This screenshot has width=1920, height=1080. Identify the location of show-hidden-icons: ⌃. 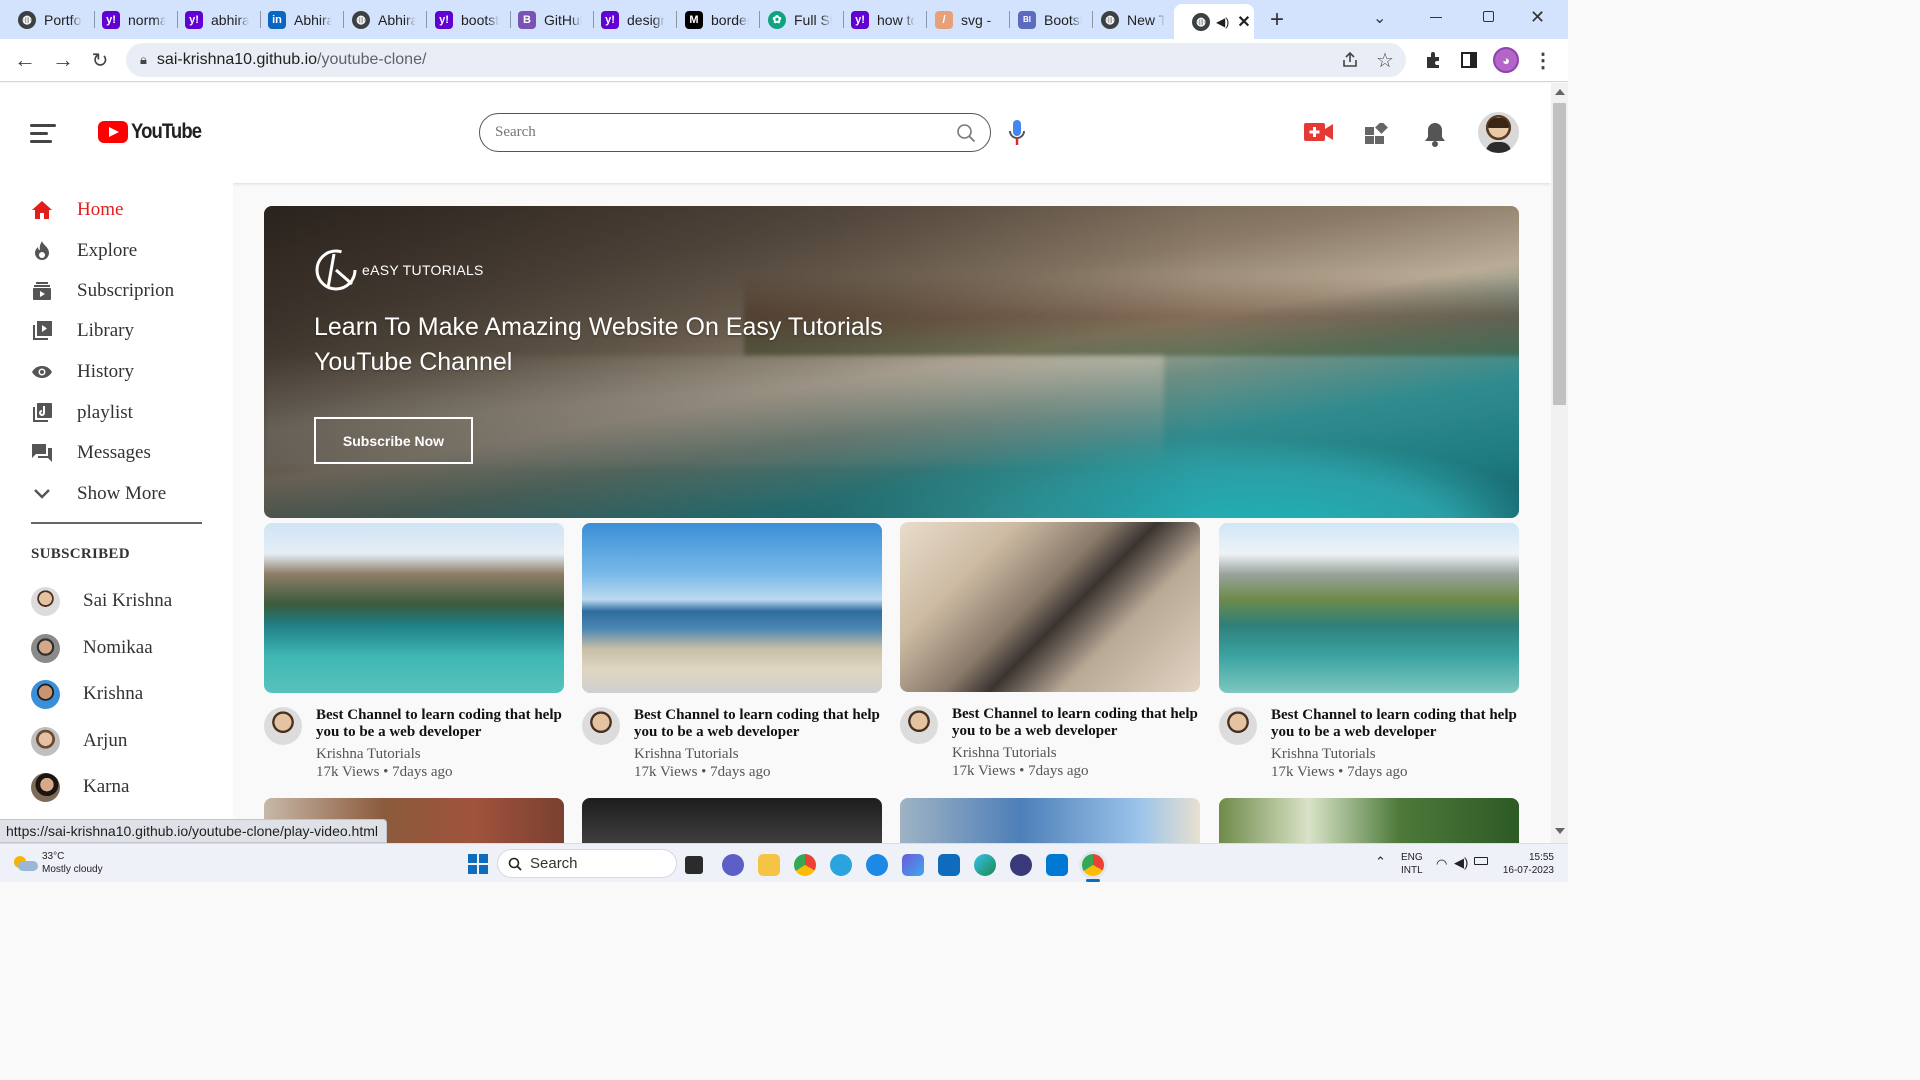
(1380, 862).